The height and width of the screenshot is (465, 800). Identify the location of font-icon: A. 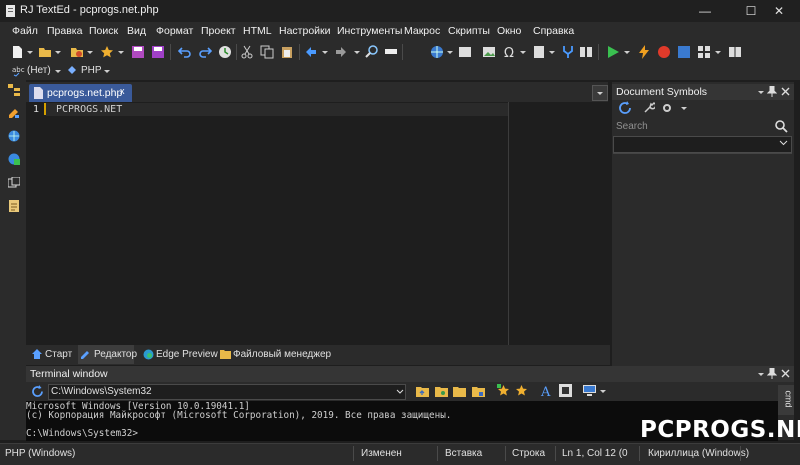
(546, 390).